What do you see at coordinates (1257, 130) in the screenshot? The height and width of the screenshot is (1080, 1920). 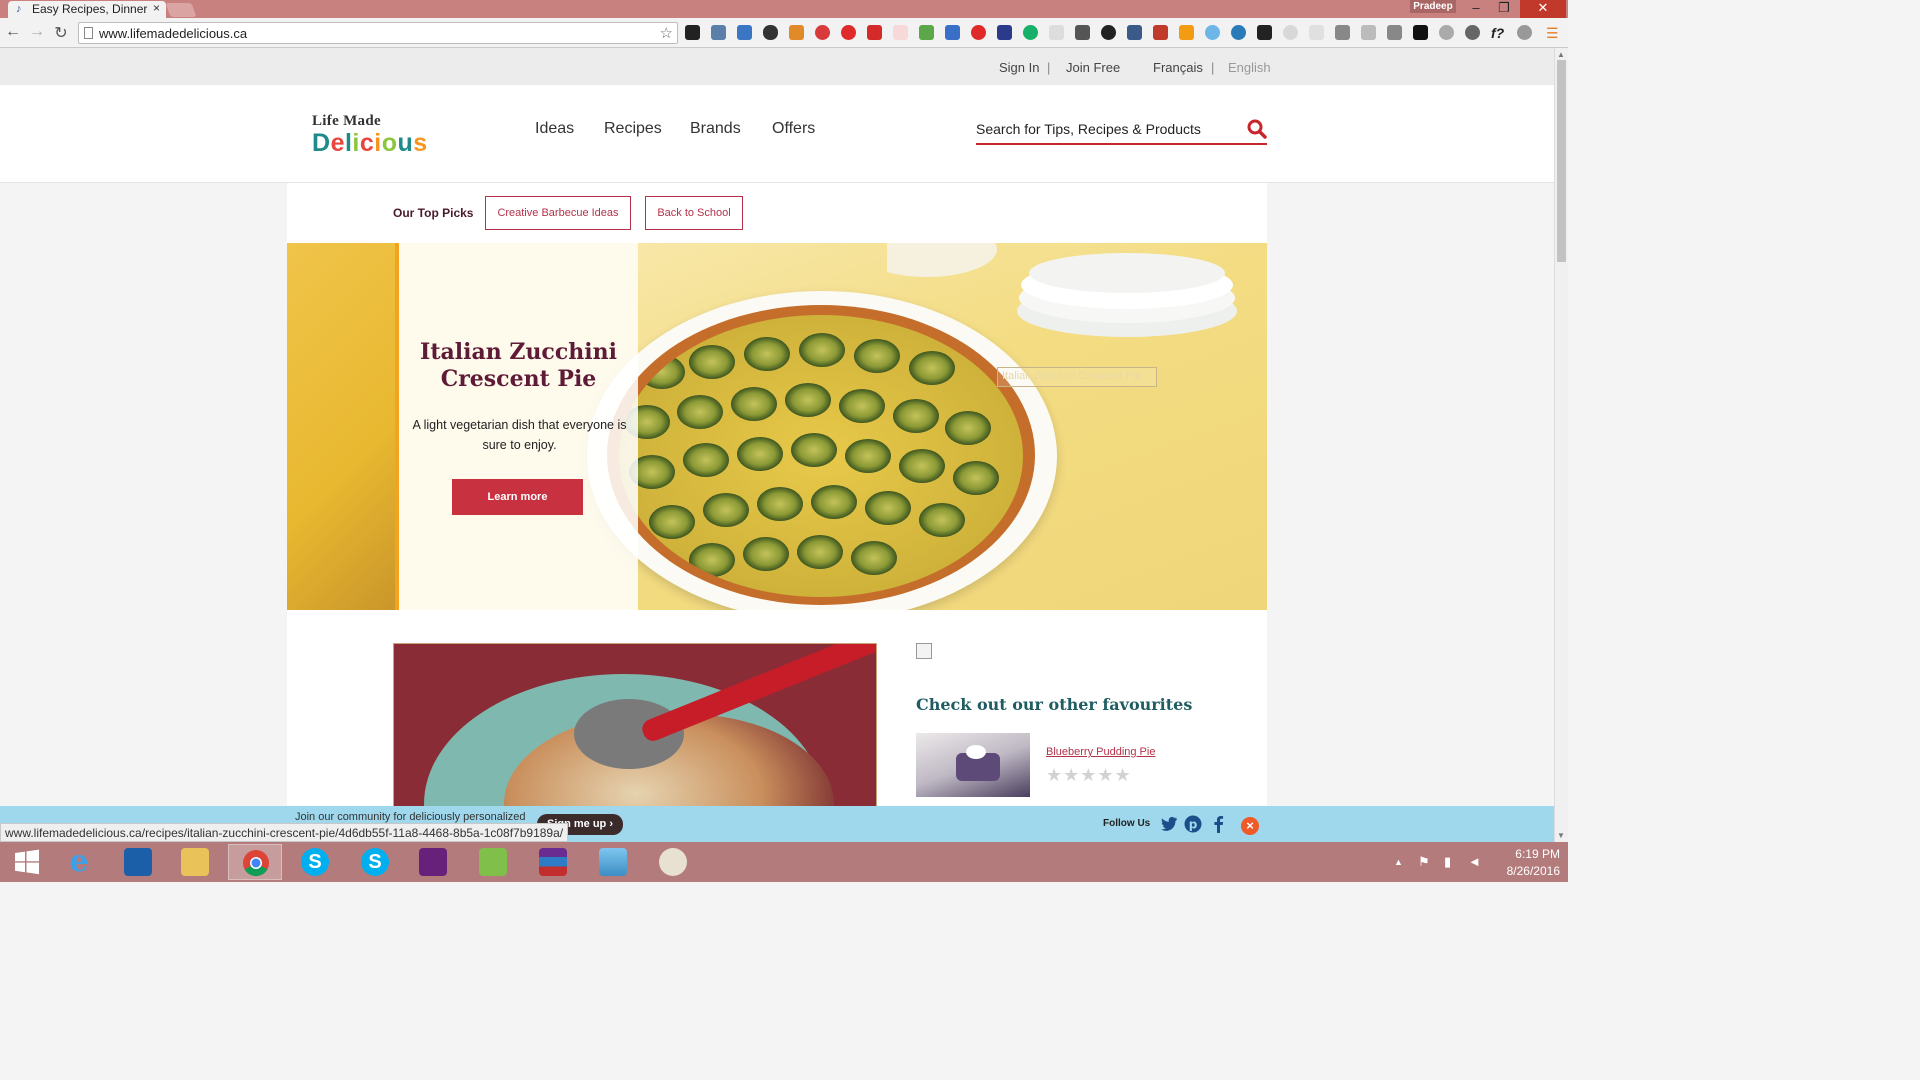 I see `search-icon` at bounding box center [1257, 130].